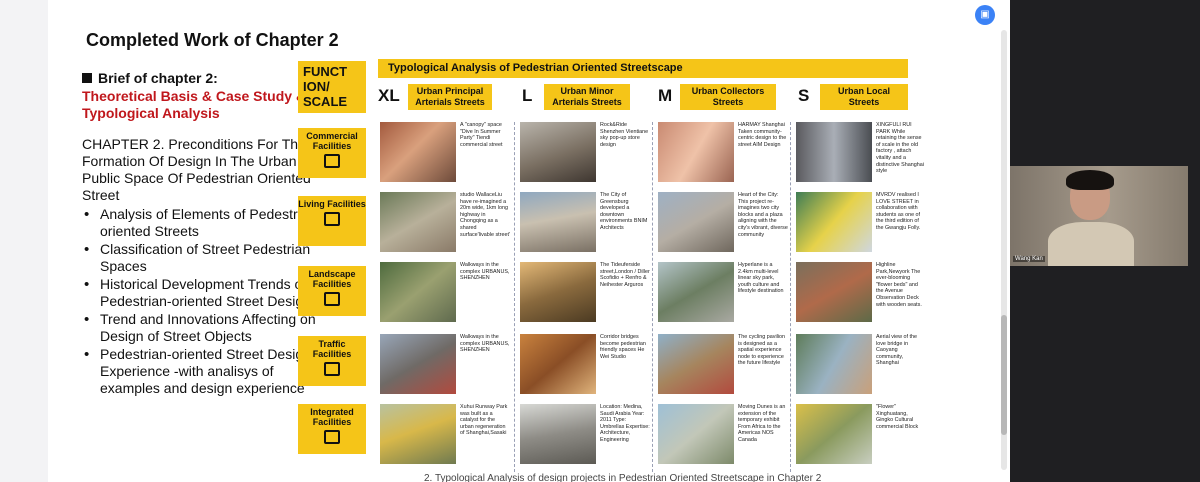  What do you see at coordinates (87, 78) in the screenshot?
I see `square-bullet-icon` at bounding box center [87, 78].